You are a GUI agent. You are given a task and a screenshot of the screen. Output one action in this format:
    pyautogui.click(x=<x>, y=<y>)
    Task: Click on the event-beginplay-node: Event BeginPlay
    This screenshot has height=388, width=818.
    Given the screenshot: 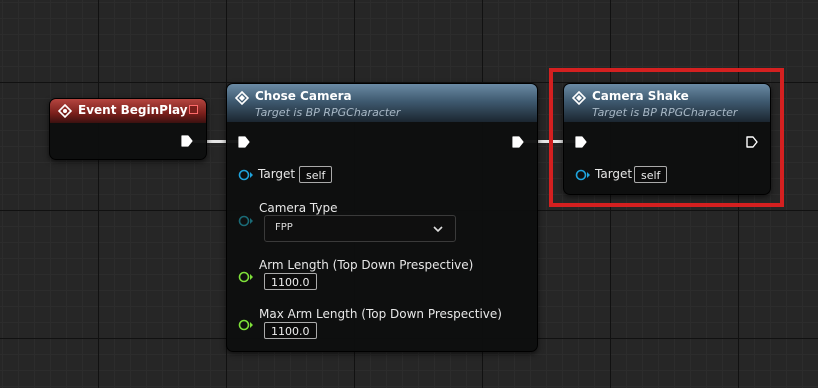 What is the action you would take?
    pyautogui.click(x=128, y=129)
    